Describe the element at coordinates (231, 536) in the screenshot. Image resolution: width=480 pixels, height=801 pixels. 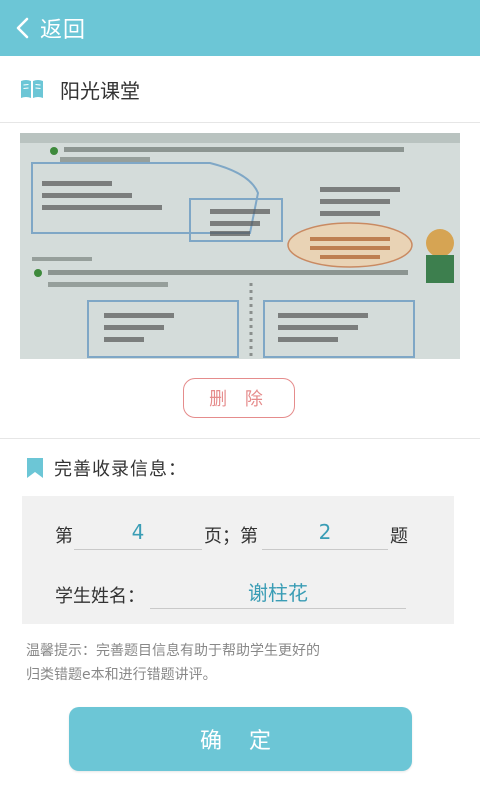
I see `page-suffix-label: 页；第` at that location.